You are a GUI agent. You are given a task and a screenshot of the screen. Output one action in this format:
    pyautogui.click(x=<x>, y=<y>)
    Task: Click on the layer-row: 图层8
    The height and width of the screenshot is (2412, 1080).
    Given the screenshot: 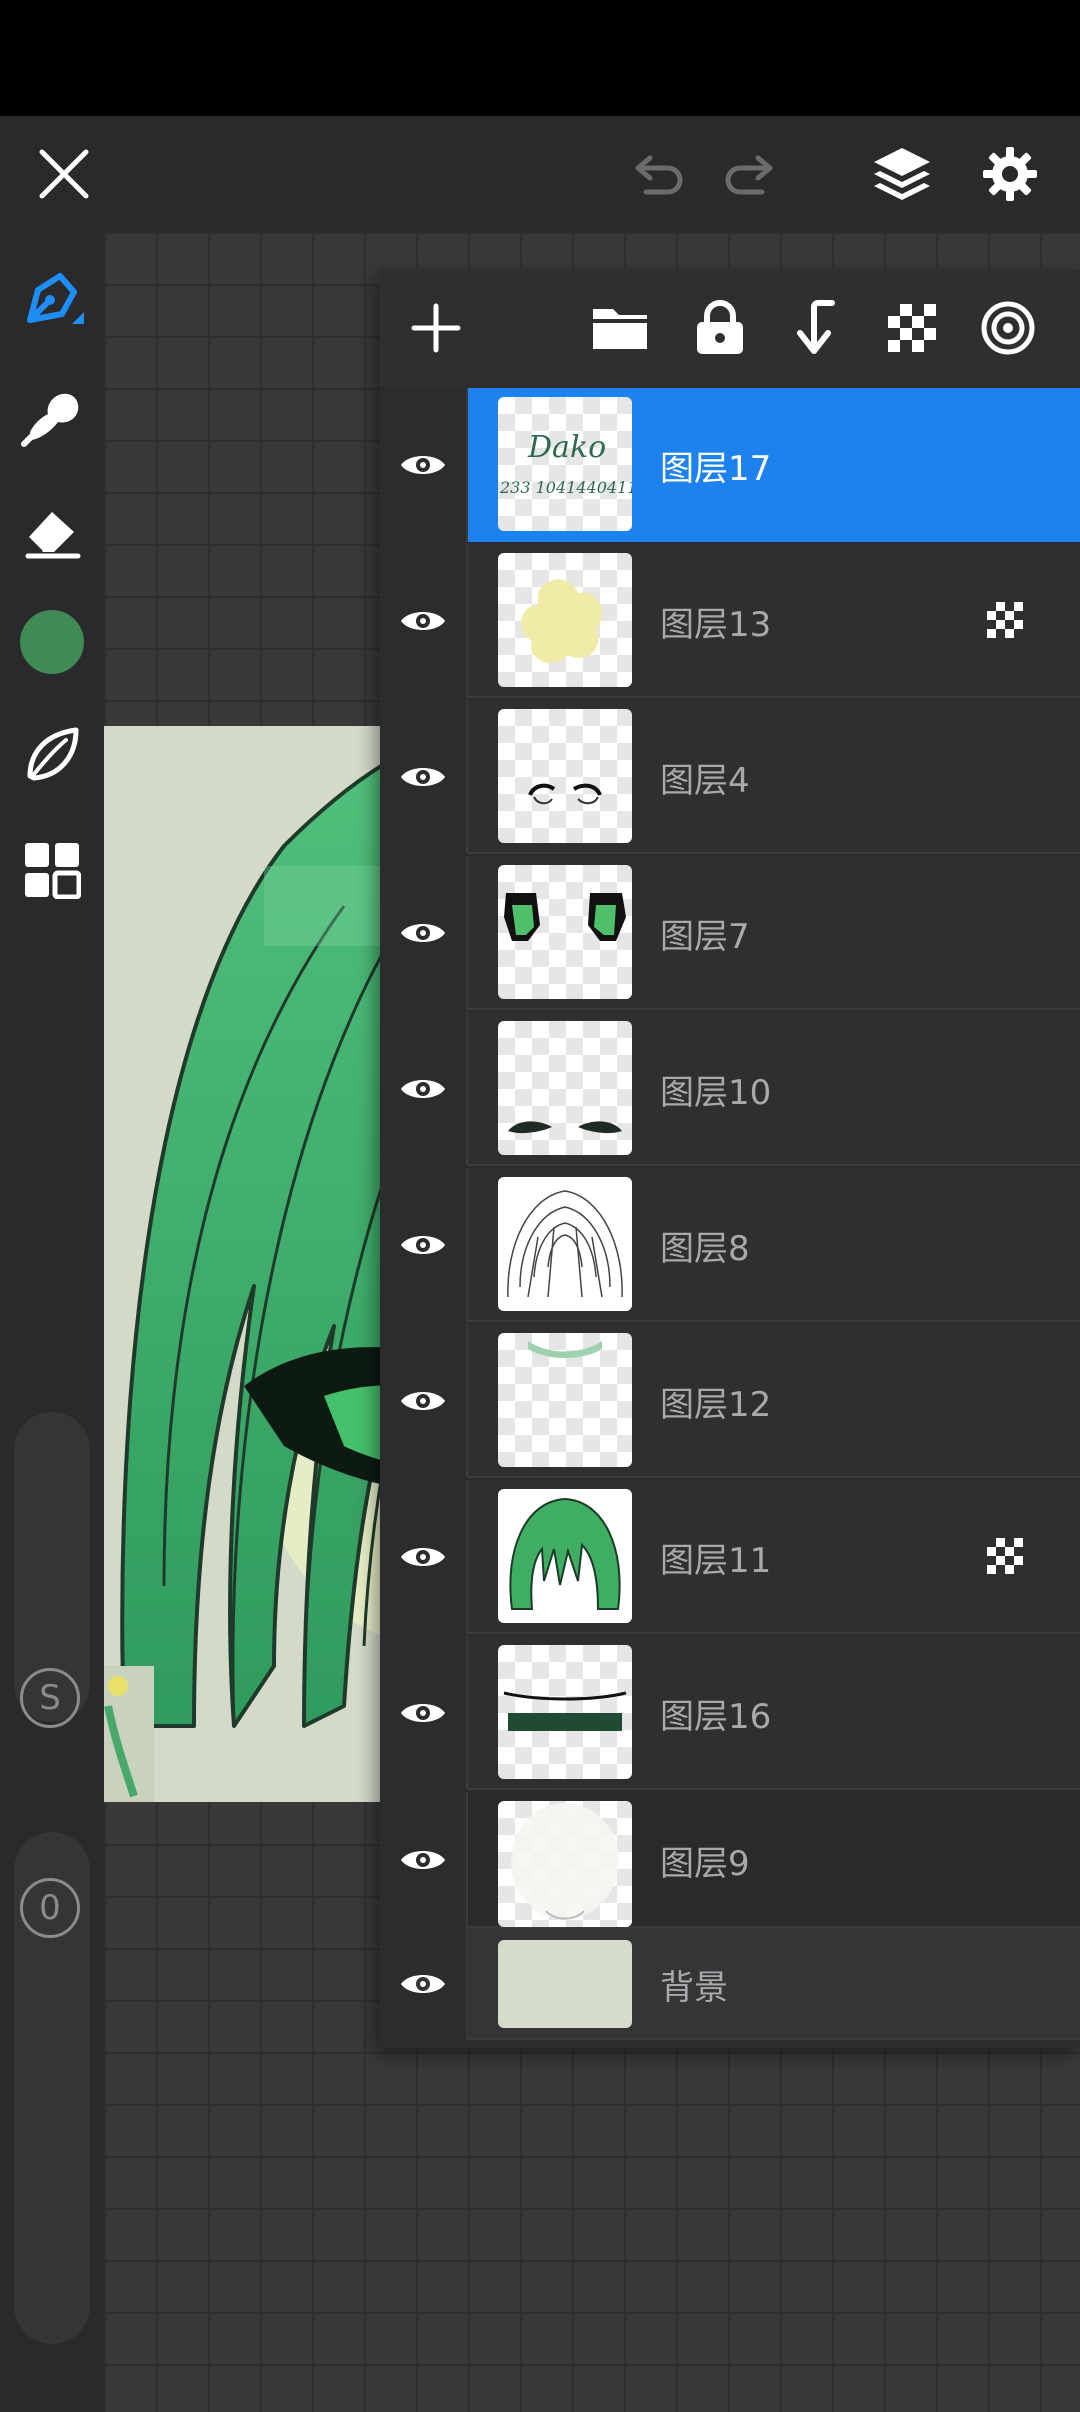 What is the action you would take?
    pyautogui.click(x=730, y=1245)
    